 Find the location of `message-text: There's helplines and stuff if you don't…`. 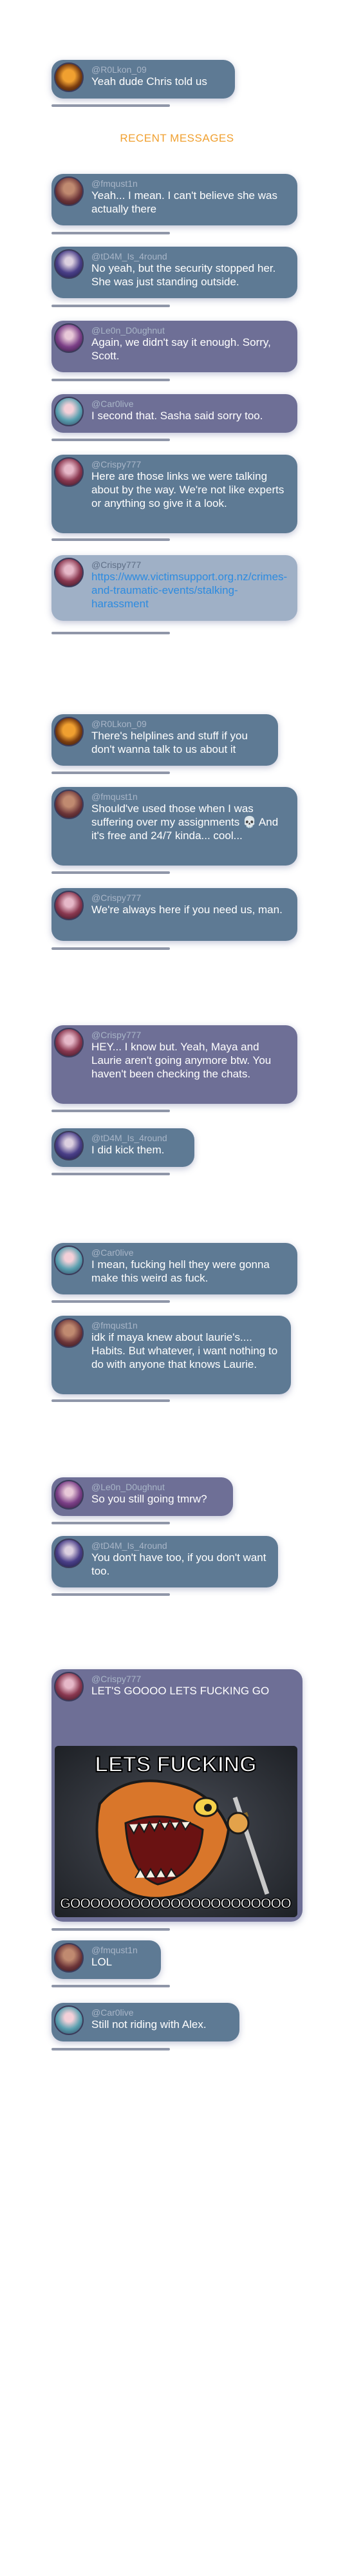

message-text: There's helplines and stuff if you don't… is located at coordinates (170, 743).